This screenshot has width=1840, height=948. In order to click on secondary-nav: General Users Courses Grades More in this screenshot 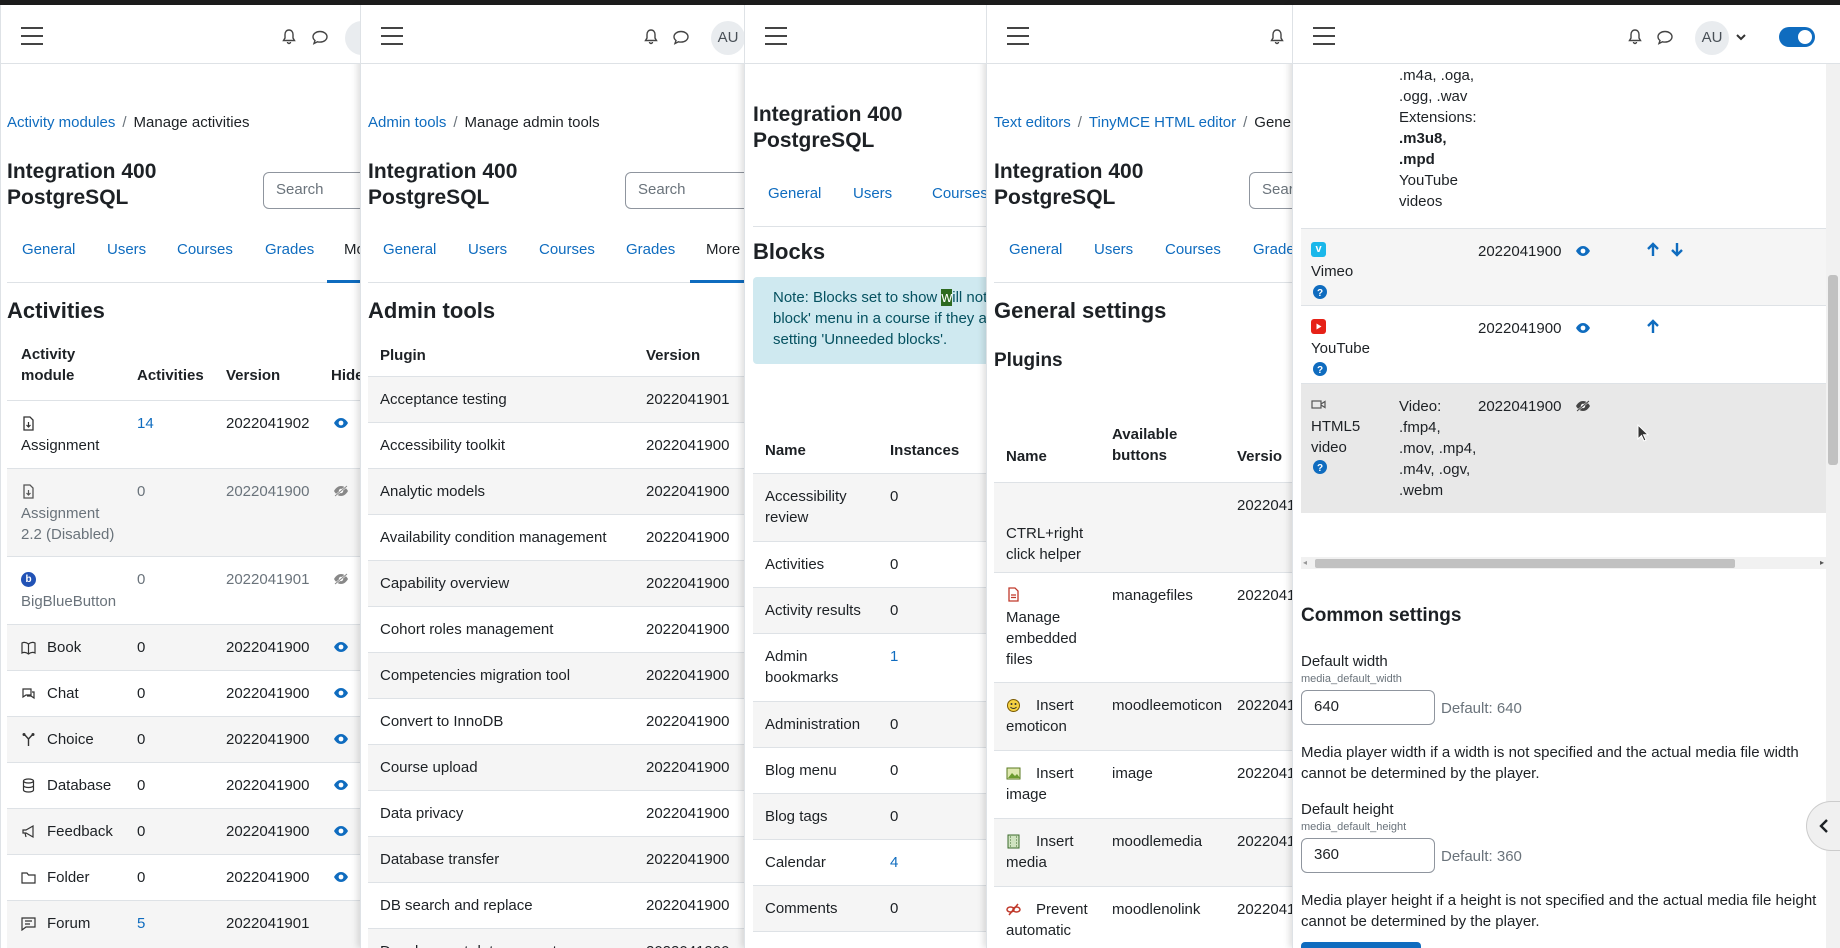, I will do `click(556, 260)`.